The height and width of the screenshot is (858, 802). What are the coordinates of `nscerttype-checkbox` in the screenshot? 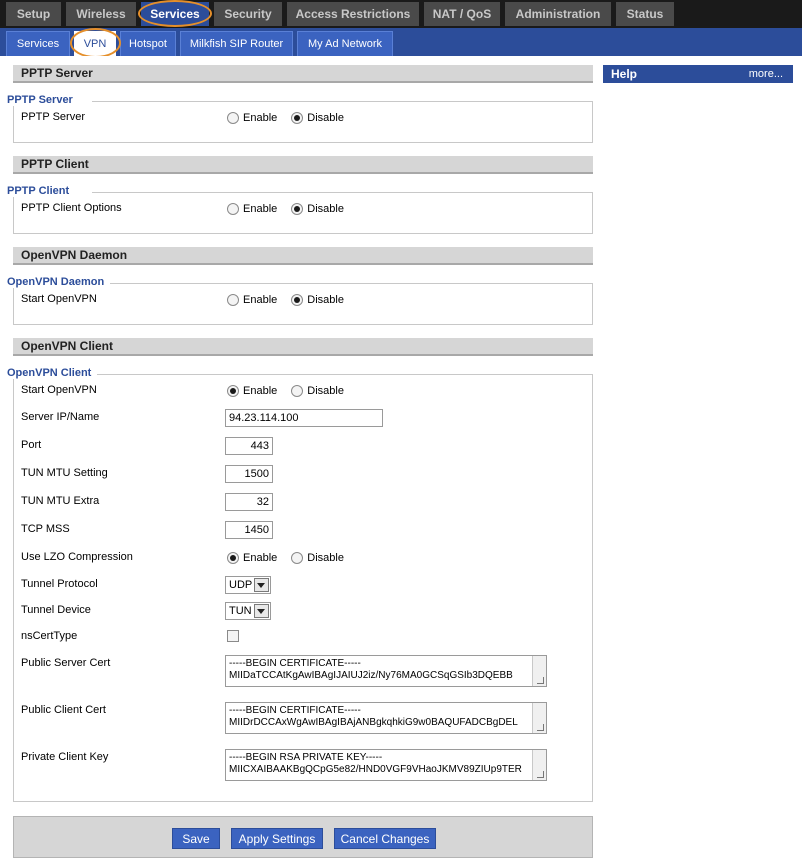 It's located at (233, 636).